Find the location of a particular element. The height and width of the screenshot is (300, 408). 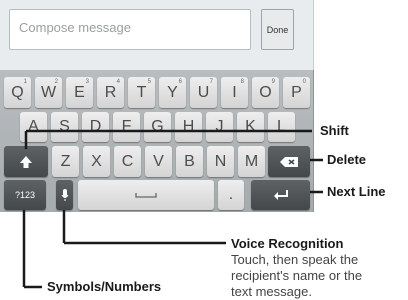

voice-recognition-desc-line-2: recipient's name or the is located at coordinates (297, 275).